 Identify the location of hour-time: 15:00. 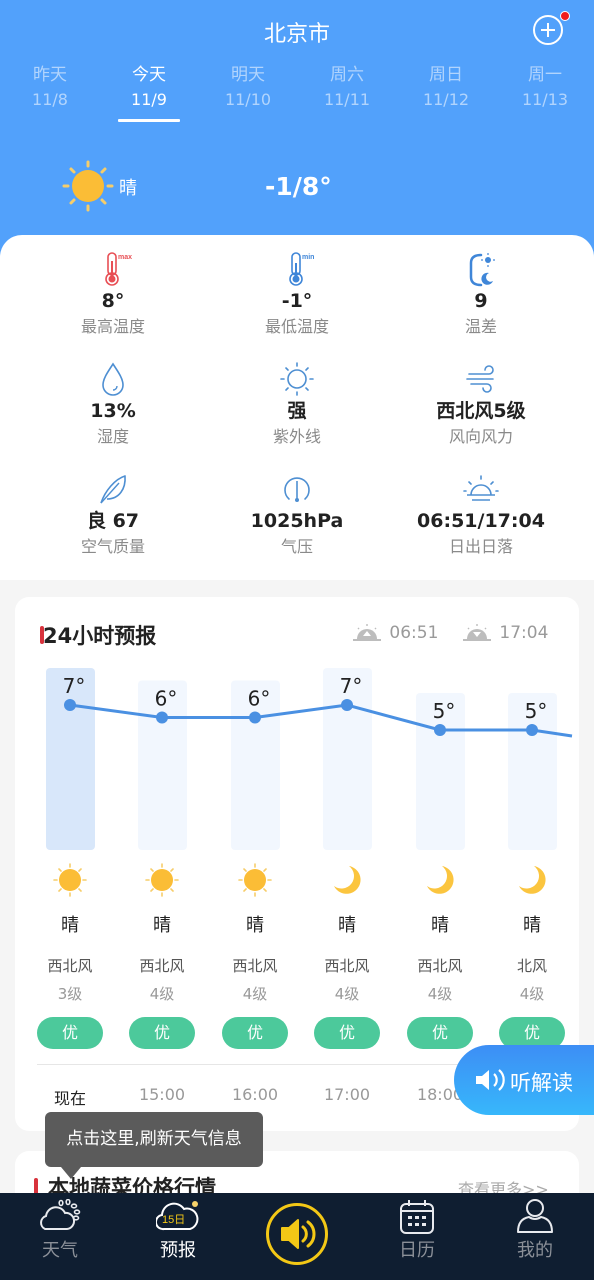
(162, 1094).